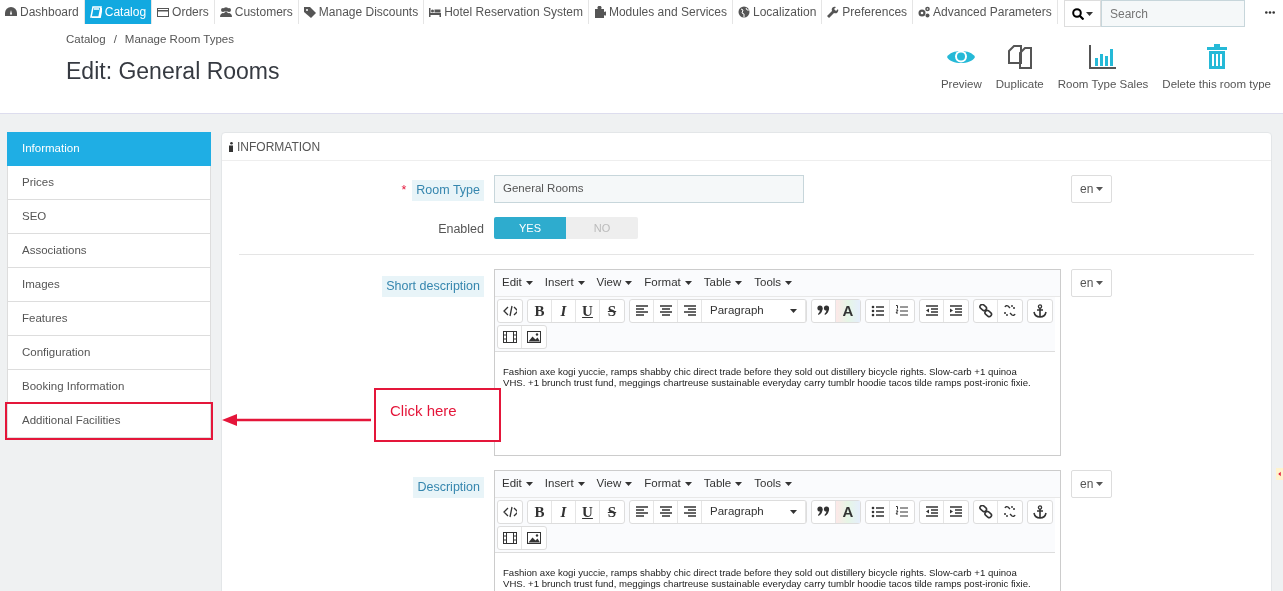  I want to click on toolbar-button: Delete this room type, so click(1216, 69).